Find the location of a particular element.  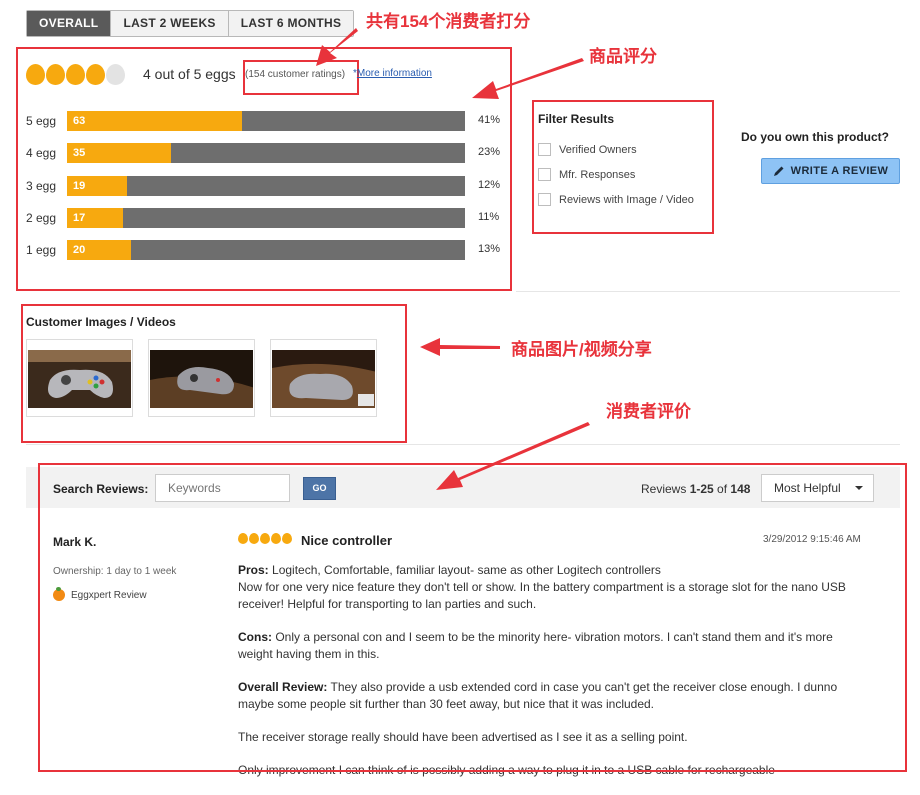

rating-row-label: 4 egg is located at coordinates (41, 153).